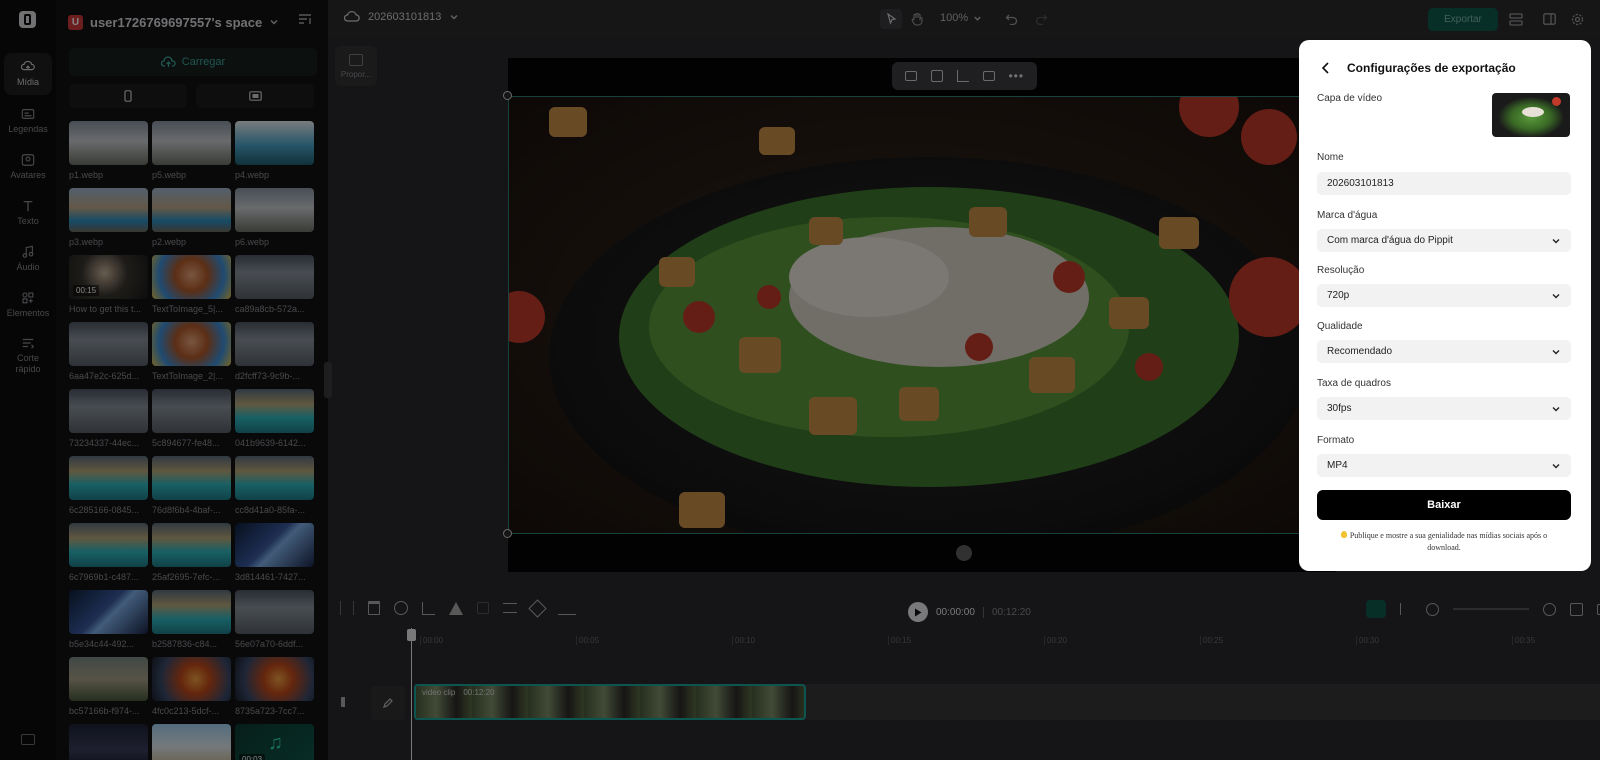 The width and height of the screenshot is (1600, 760). What do you see at coordinates (1340, 326) in the screenshot?
I see `quality-label: Qualidade` at bounding box center [1340, 326].